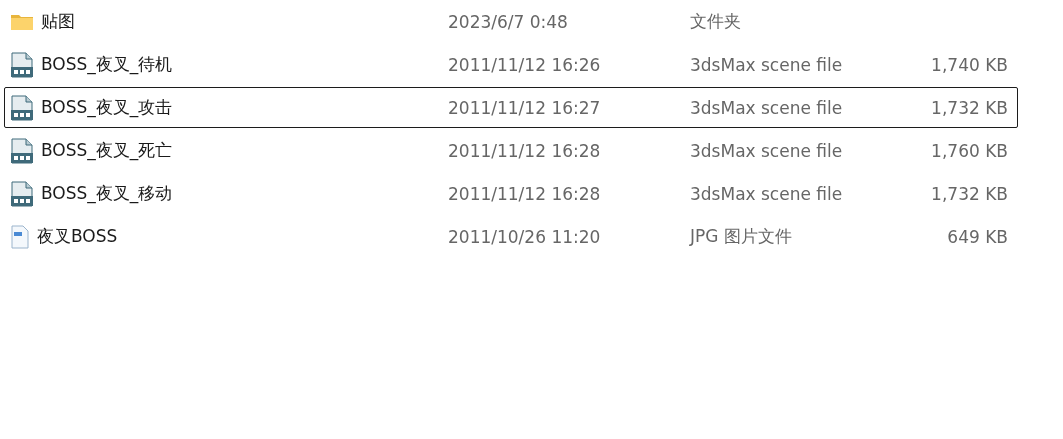  I want to click on file-type: JPG 图片文件, so click(741, 236).